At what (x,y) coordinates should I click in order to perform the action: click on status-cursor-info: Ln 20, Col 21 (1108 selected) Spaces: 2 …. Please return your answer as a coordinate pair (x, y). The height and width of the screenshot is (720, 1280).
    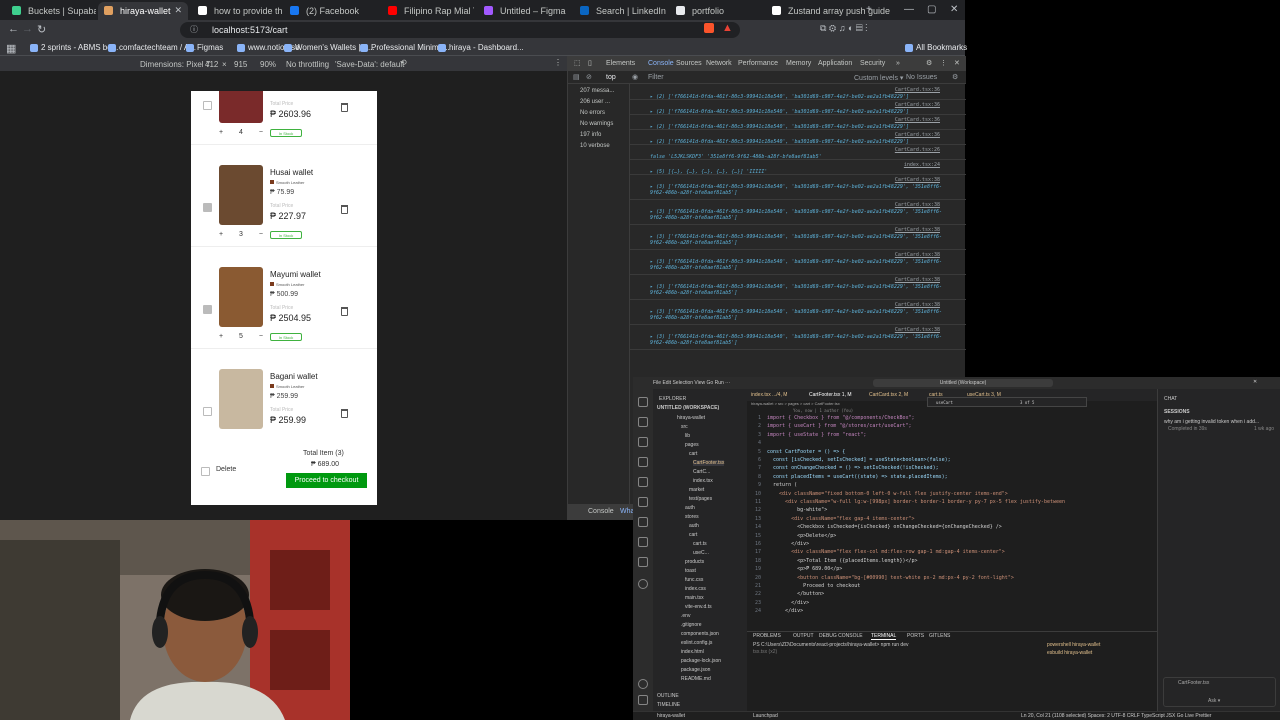
    Looking at the image, I should click on (1116, 716).